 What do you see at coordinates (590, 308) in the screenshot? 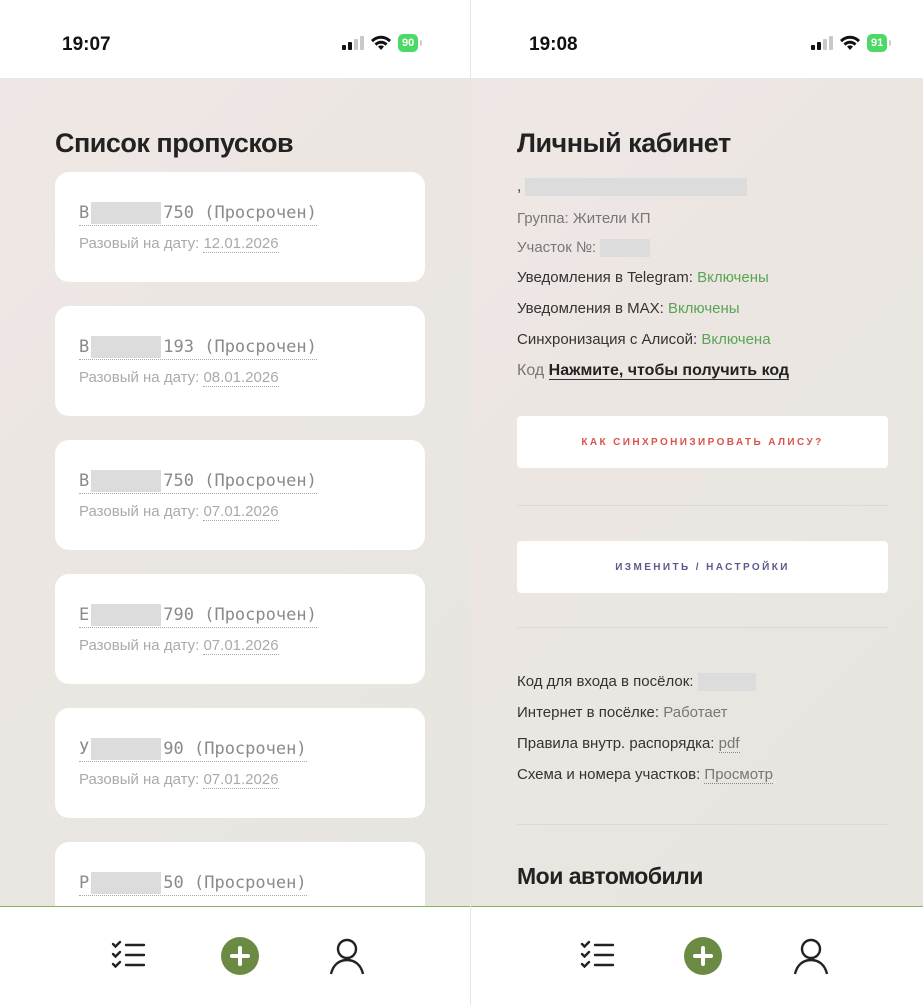
I see `max-label: Уведомления в MAX:` at bounding box center [590, 308].